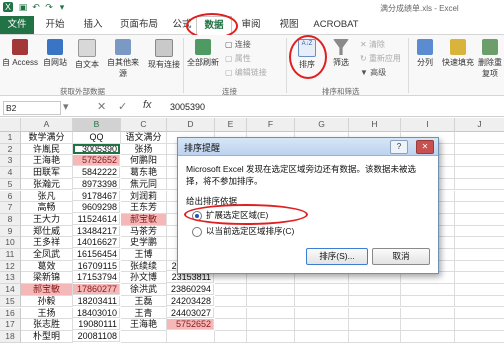 The width and height of the screenshot is (504, 344). What do you see at coordinates (97, 125) in the screenshot?
I see `column-header: B` at bounding box center [97, 125].